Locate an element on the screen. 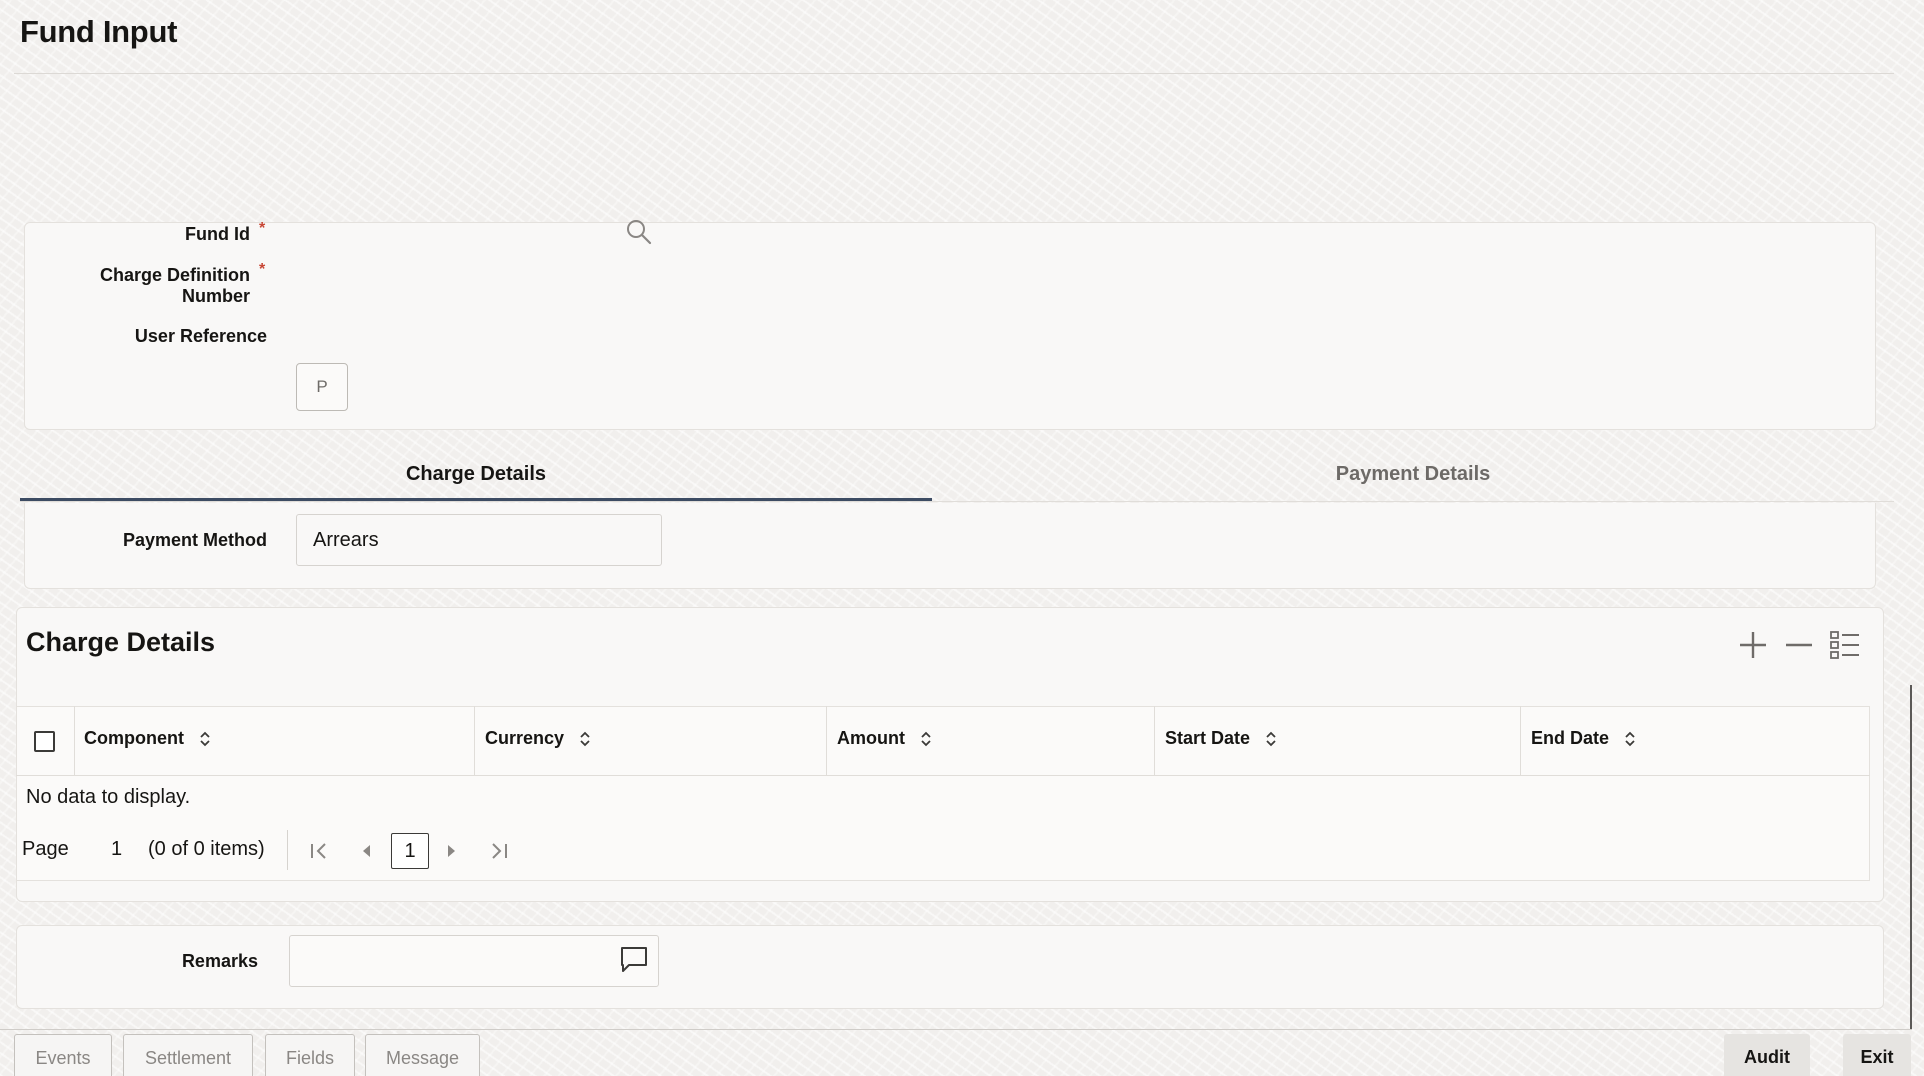  column-label: Start Date is located at coordinates (1208, 738).